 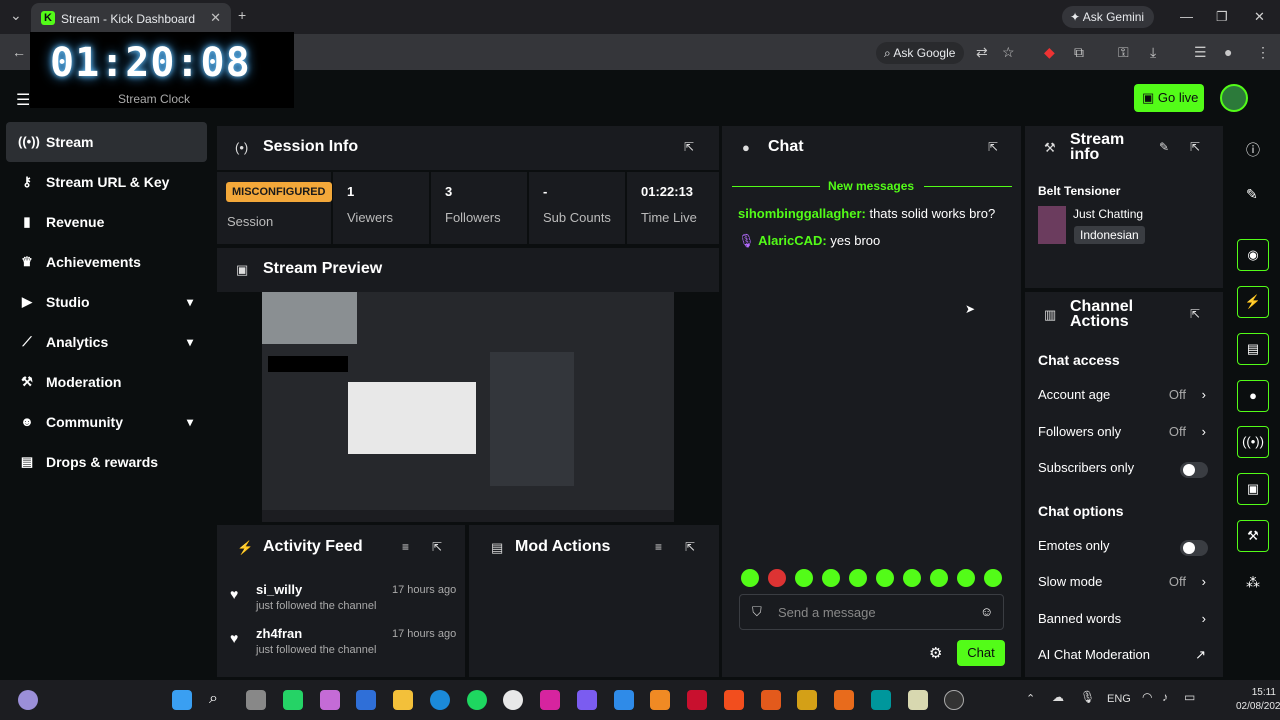 What do you see at coordinates (871, 612) in the screenshot?
I see `chat-input: ⛉ Send a message ☺` at bounding box center [871, 612].